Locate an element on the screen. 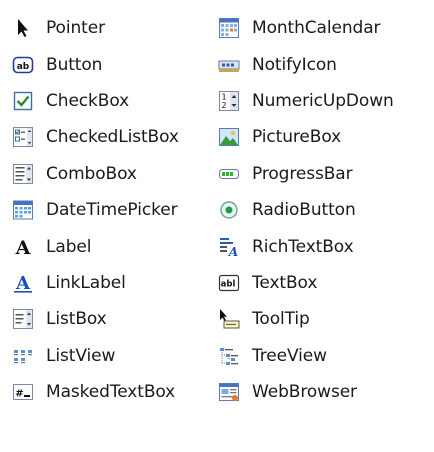 Image resolution: width=434 pixels, height=452 pixels. pointer-icon is located at coordinates (23, 28).